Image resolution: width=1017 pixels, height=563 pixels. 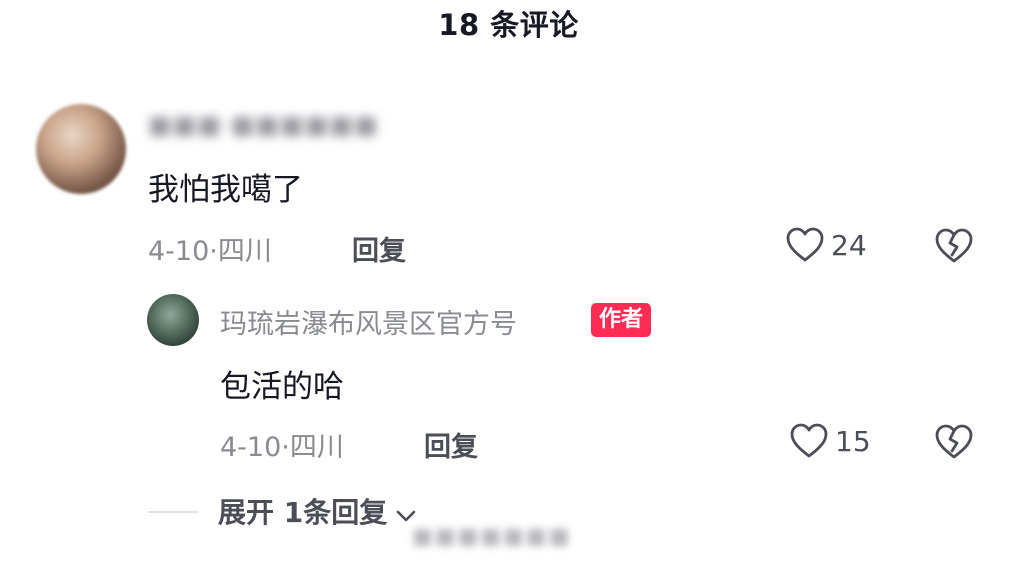 I want to click on reply-author-avatar, so click(x=173, y=320).